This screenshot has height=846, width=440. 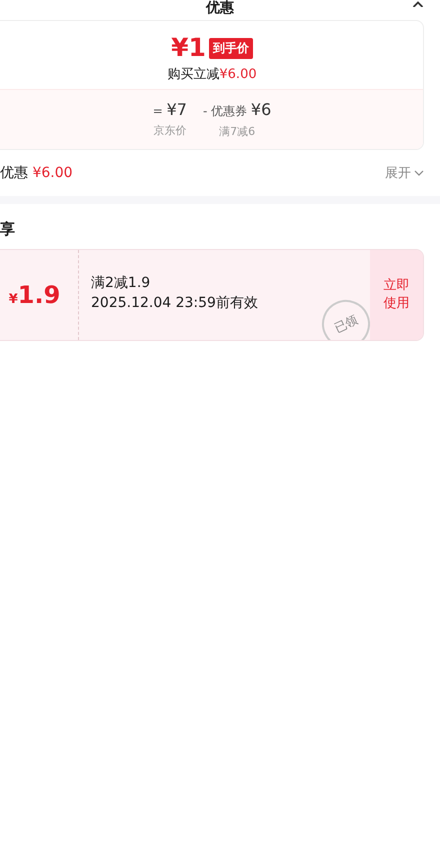 What do you see at coordinates (121, 283) in the screenshot?
I see `coupon-rule: 满2减1.9` at bounding box center [121, 283].